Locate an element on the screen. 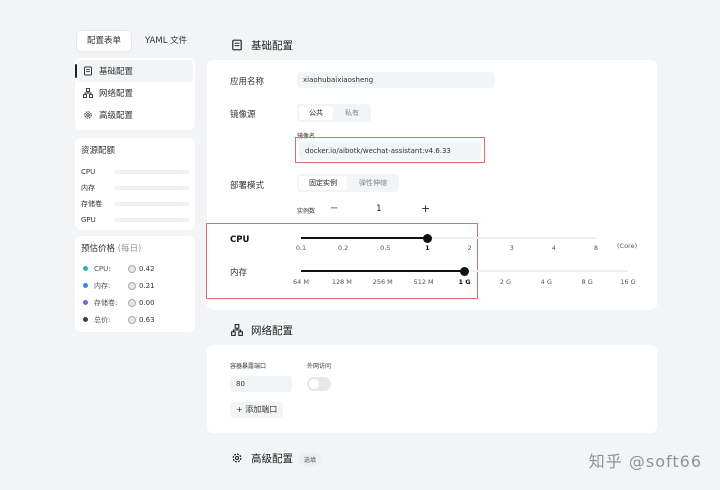  price-label: 存储卷: is located at coordinates (106, 302).